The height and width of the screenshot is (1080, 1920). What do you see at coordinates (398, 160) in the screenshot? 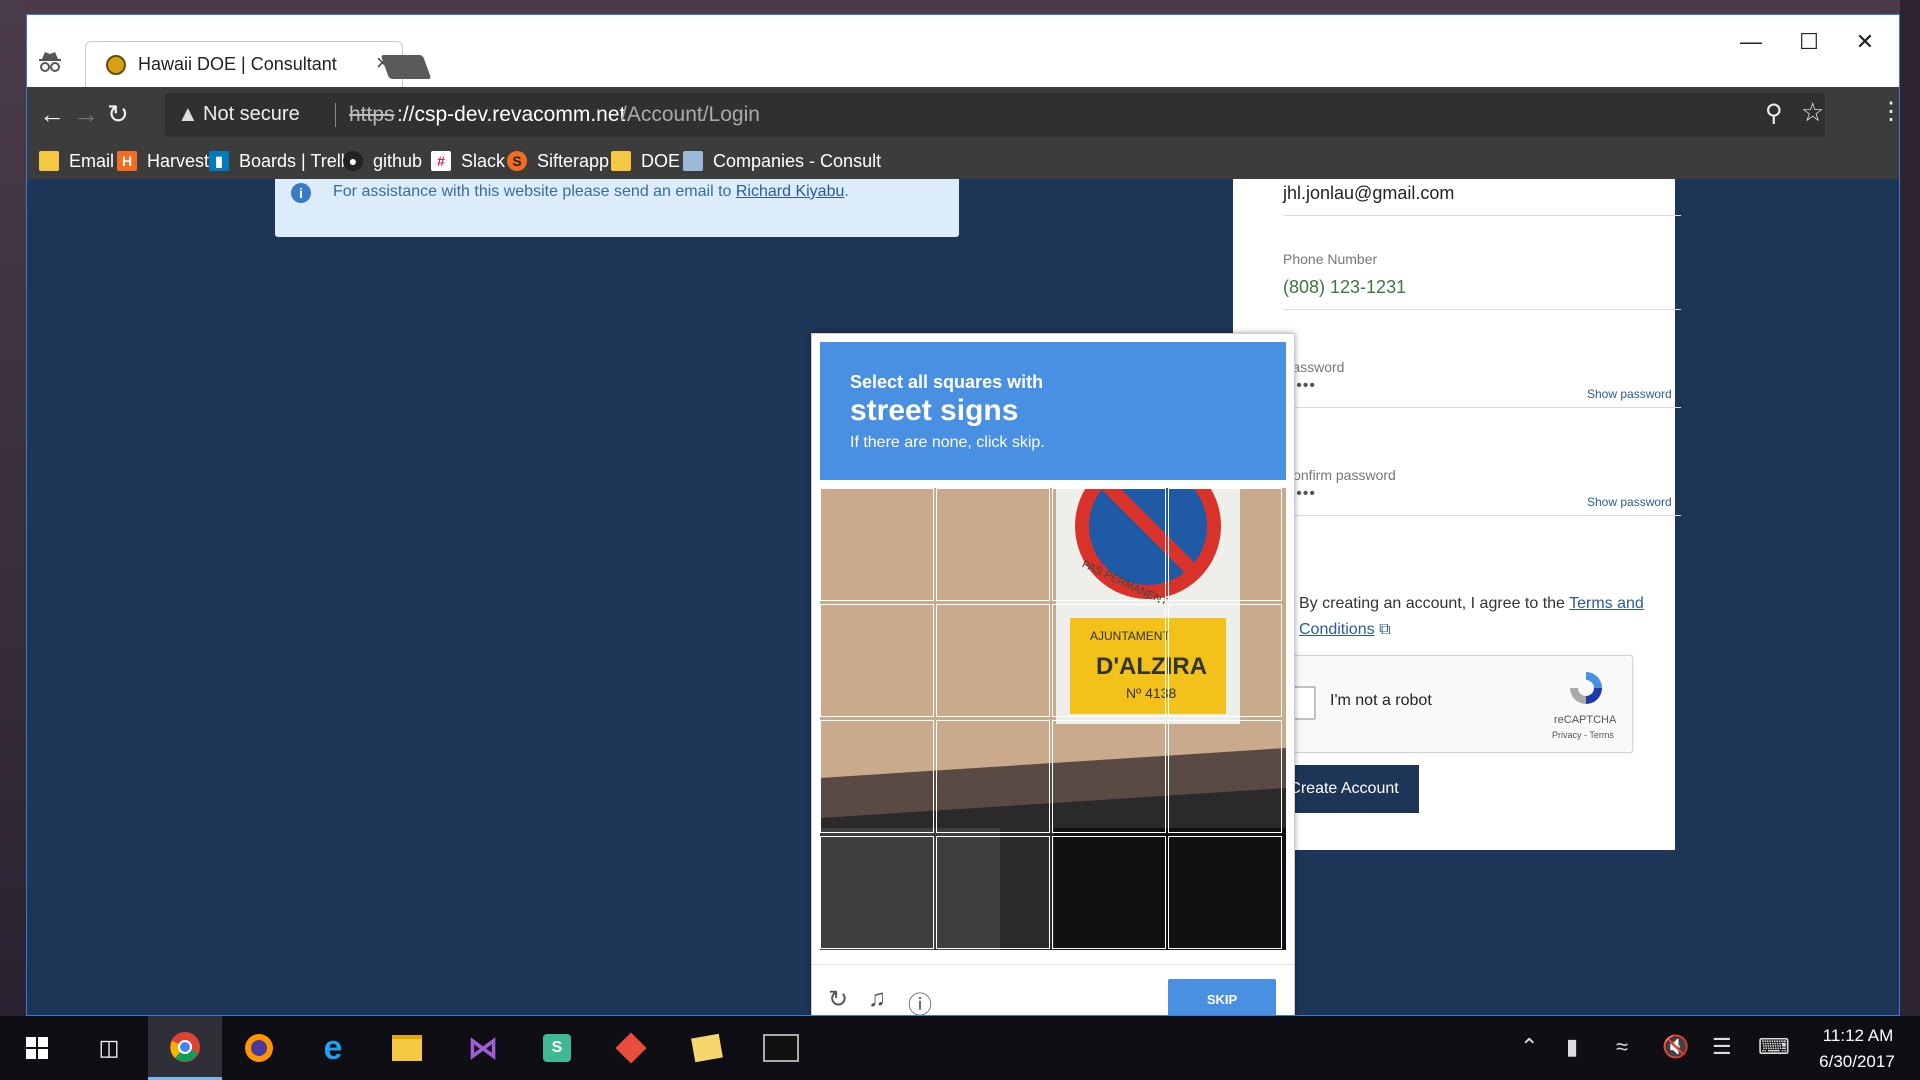
I see `bookmark-label: github` at bounding box center [398, 160].